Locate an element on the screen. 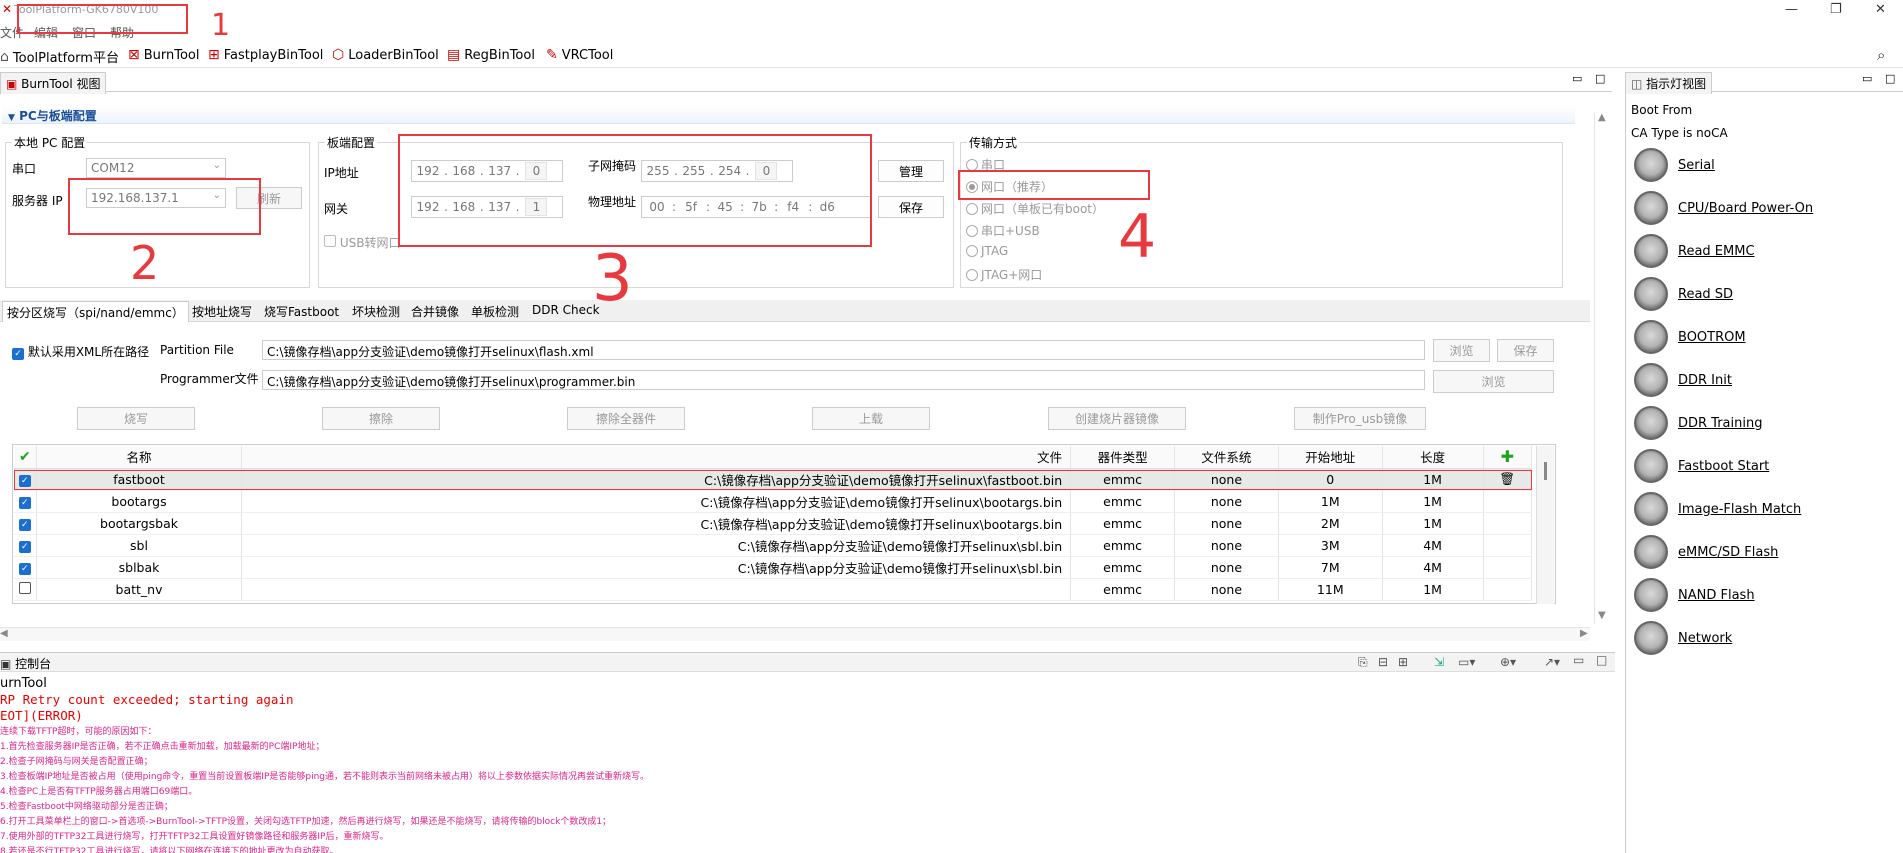  led-label: Network is located at coordinates (1705, 638).